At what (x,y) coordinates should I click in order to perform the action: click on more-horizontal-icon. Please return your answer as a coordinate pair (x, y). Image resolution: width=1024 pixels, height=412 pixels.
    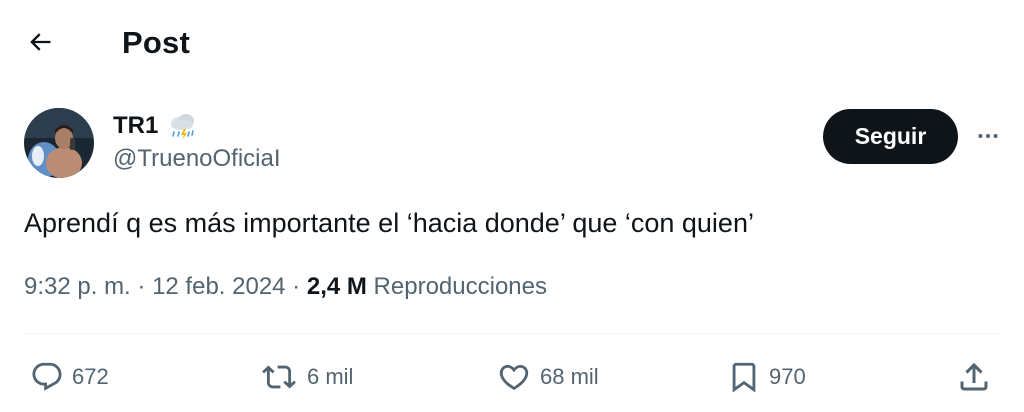
    Looking at the image, I should click on (988, 136).